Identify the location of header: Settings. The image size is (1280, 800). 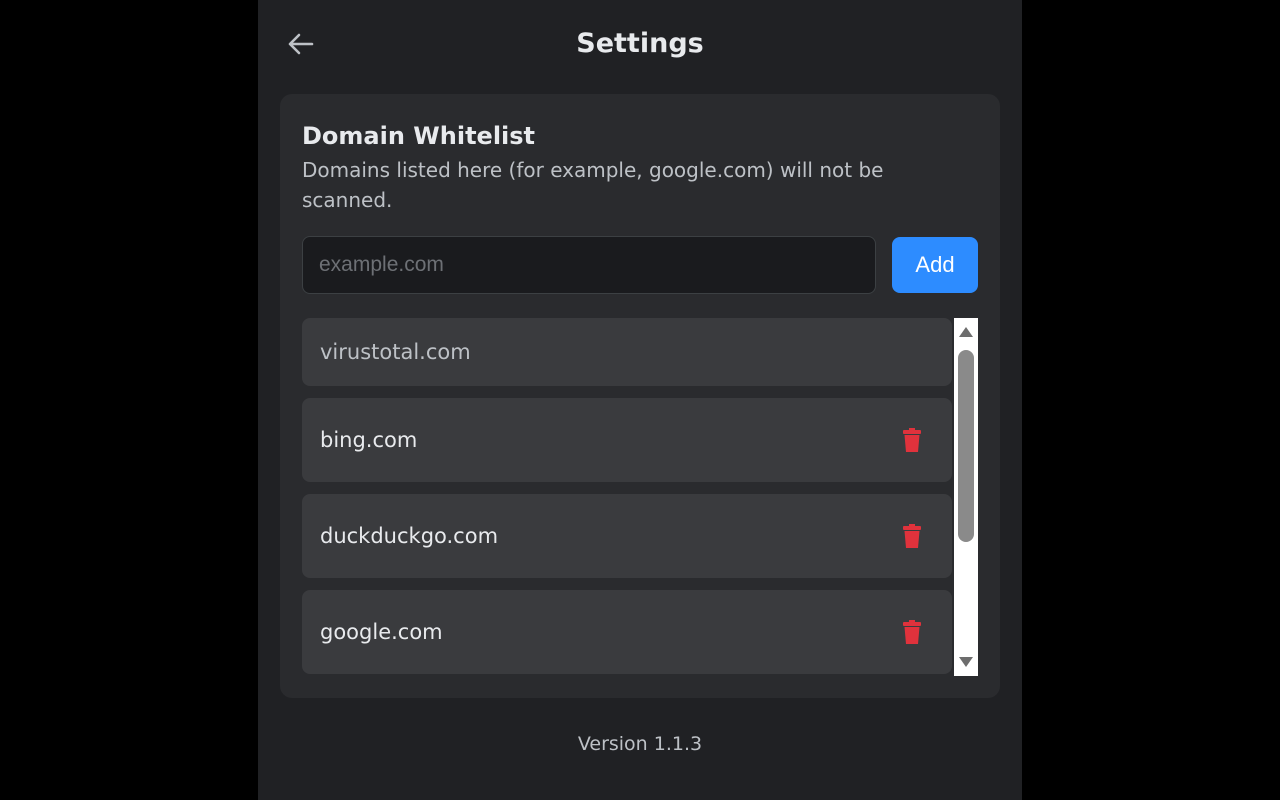
(640, 45).